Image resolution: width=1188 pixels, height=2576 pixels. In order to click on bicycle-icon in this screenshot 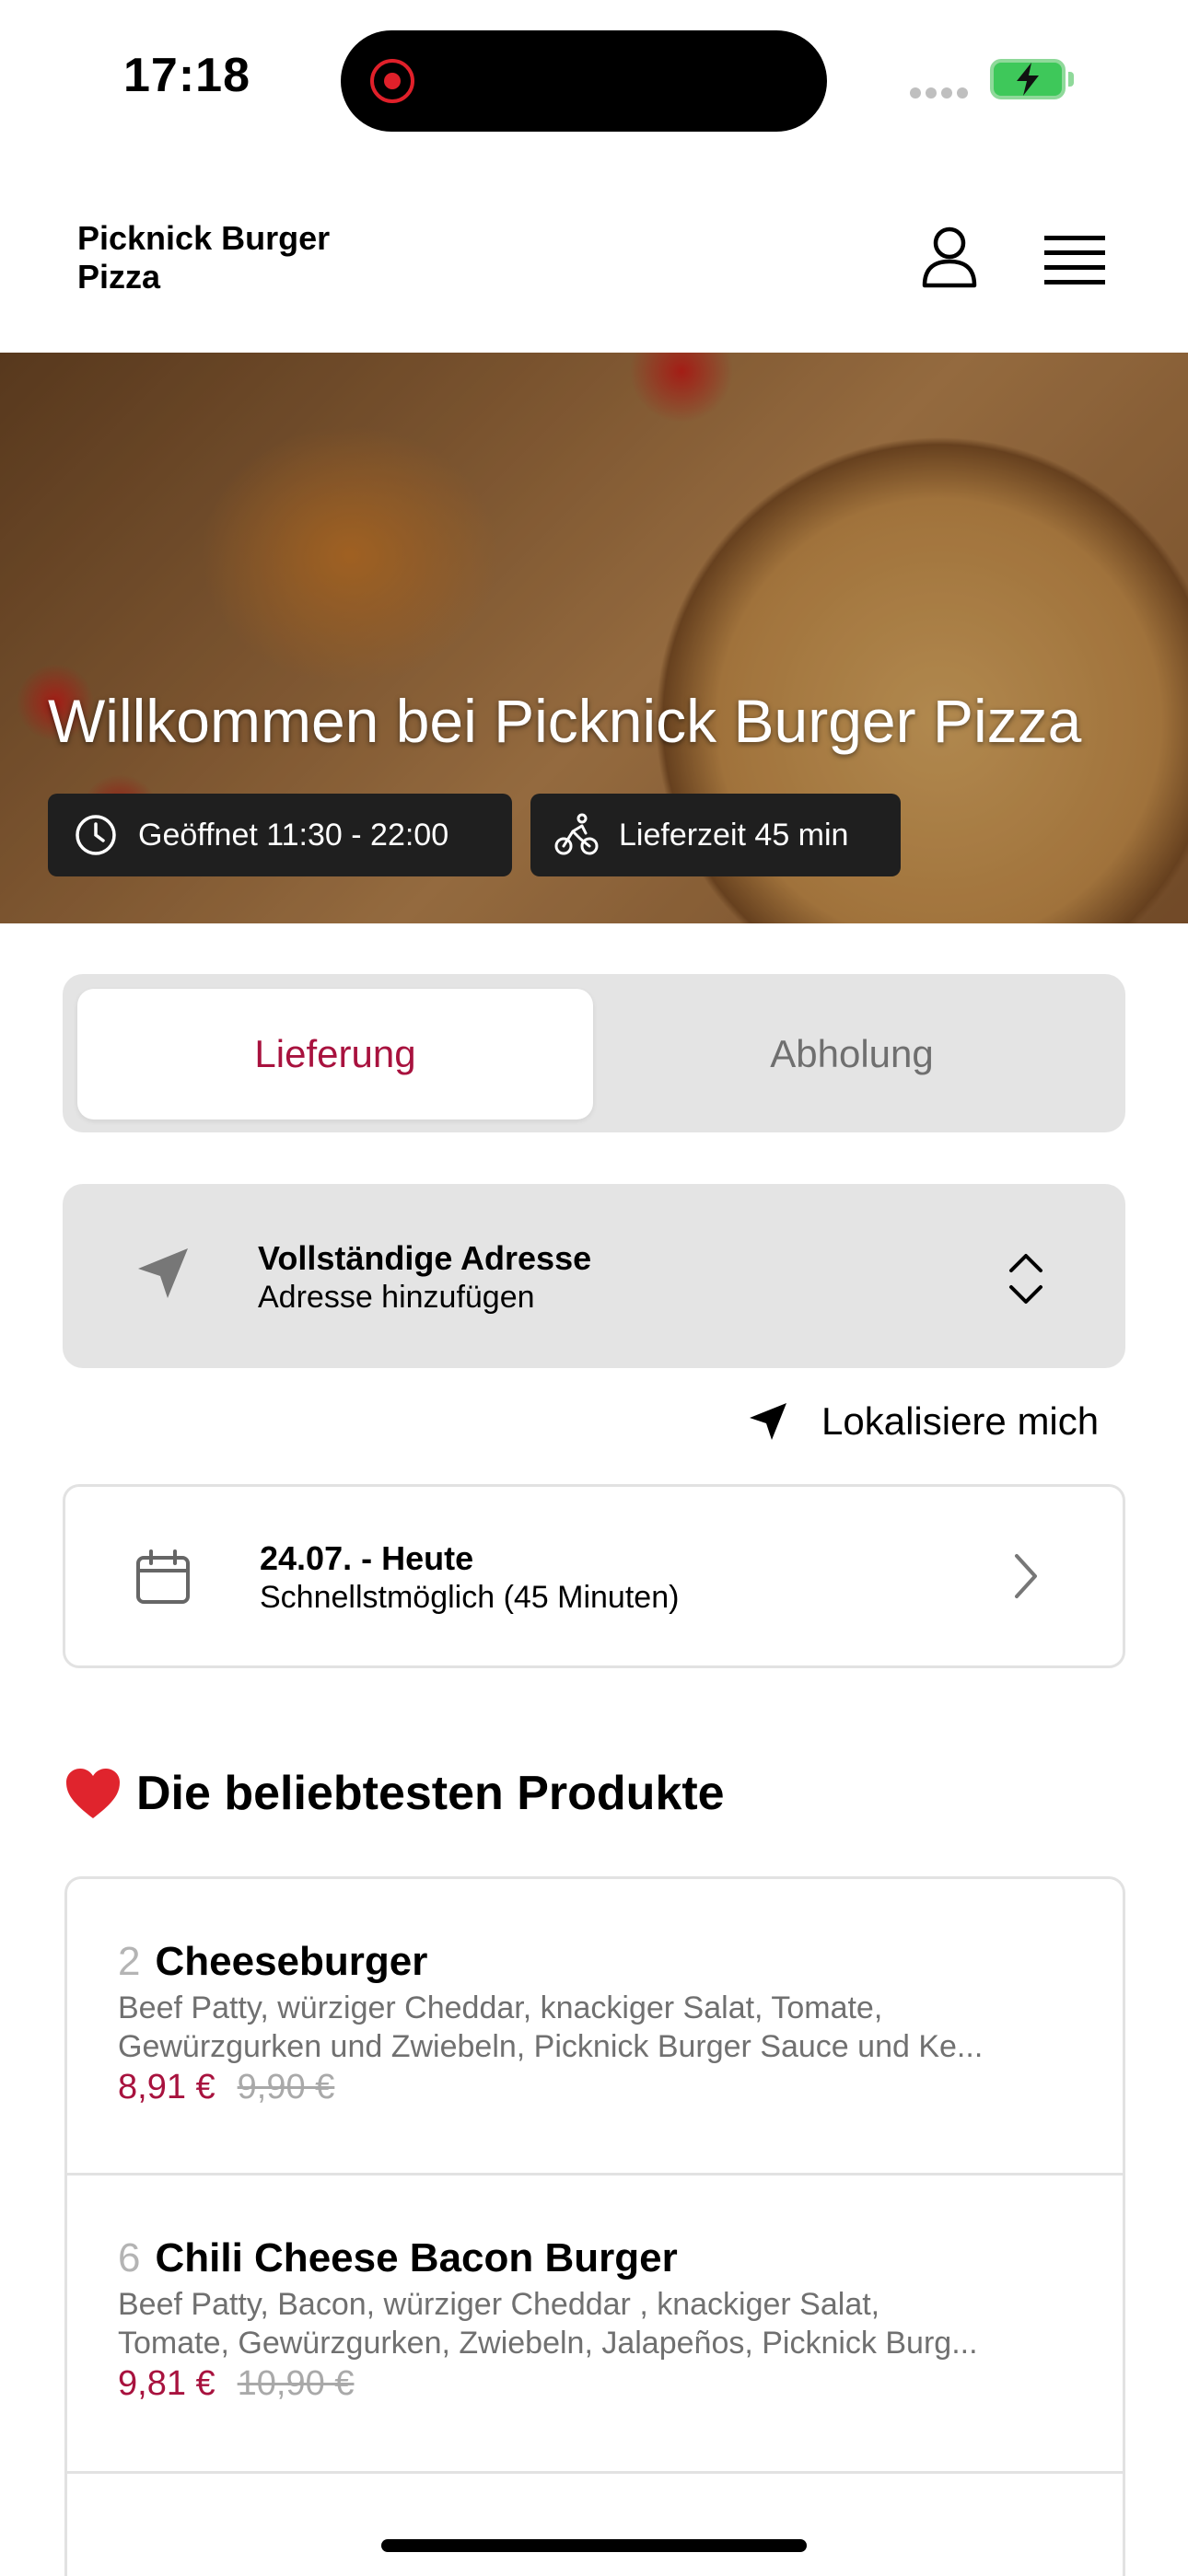, I will do `click(576, 834)`.